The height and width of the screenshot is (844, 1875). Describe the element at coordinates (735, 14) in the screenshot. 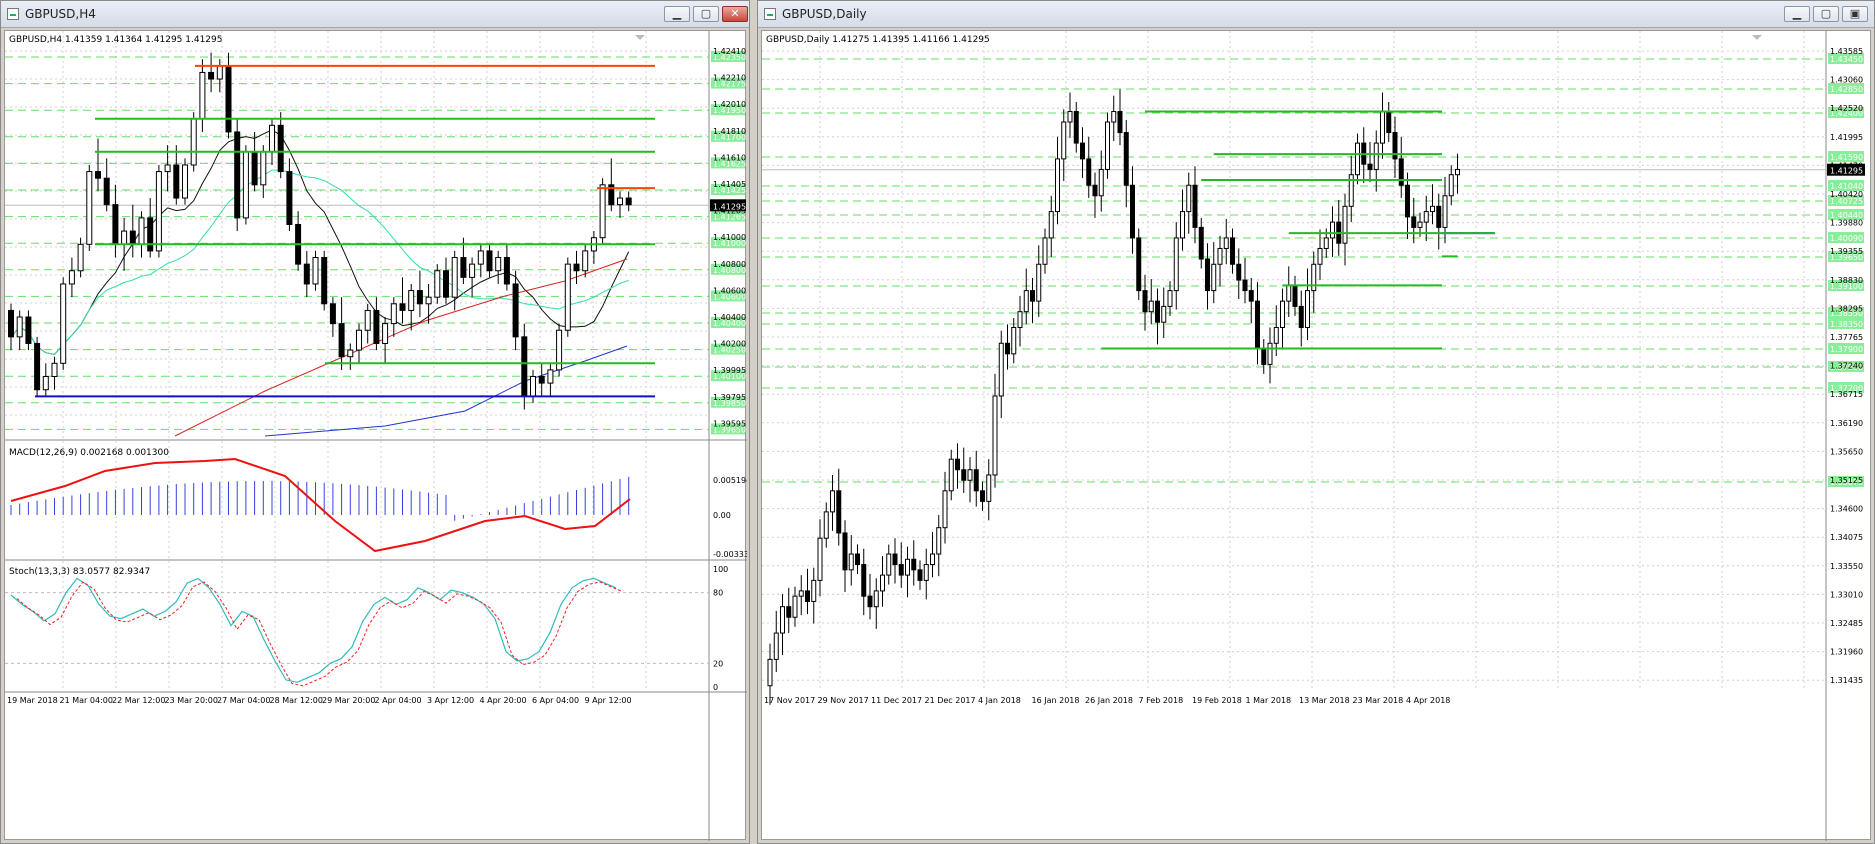

I see `close-button: ✕` at that location.